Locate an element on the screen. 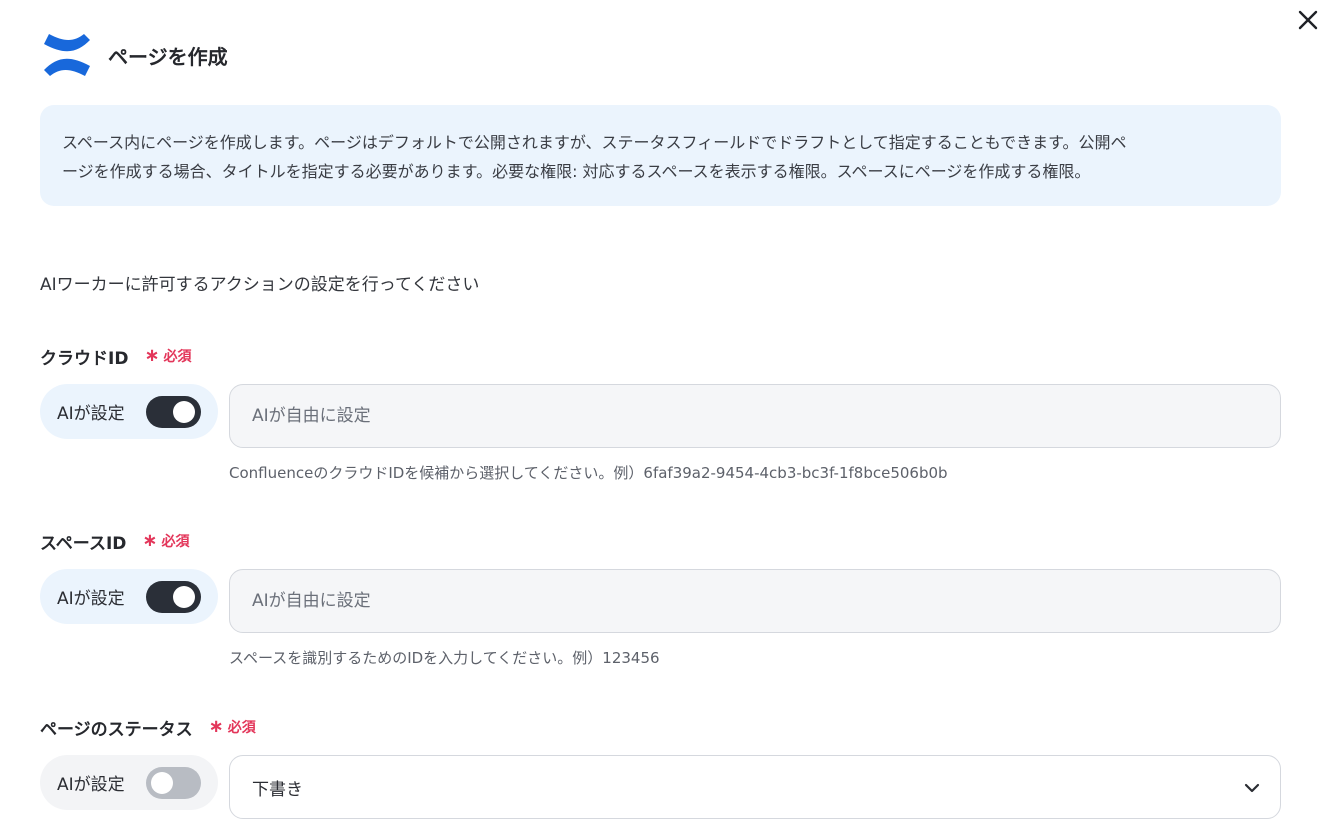 The height and width of the screenshot is (823, 1320). field-page-status: ページのステータス ∗ 必須 AIが設定 下書き is located at coordinates (660, 767).